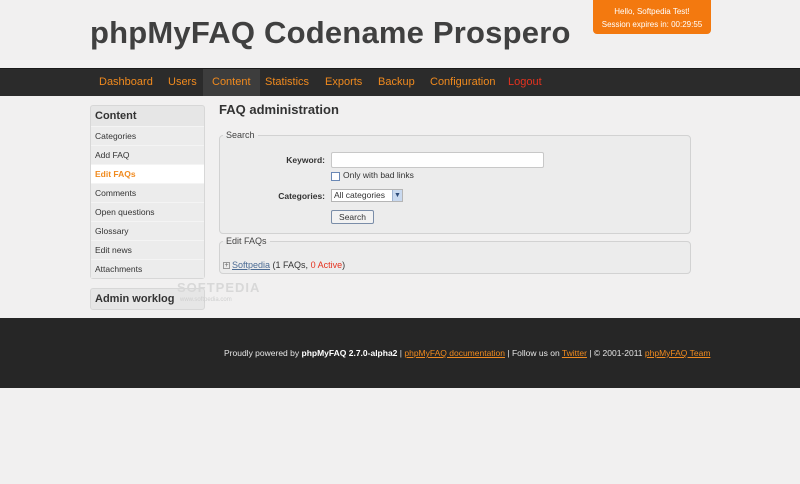  What do you see at coordinates (344, 265) in the screenshot?
I see `close-paren: )` at bounding box center [344, 265].